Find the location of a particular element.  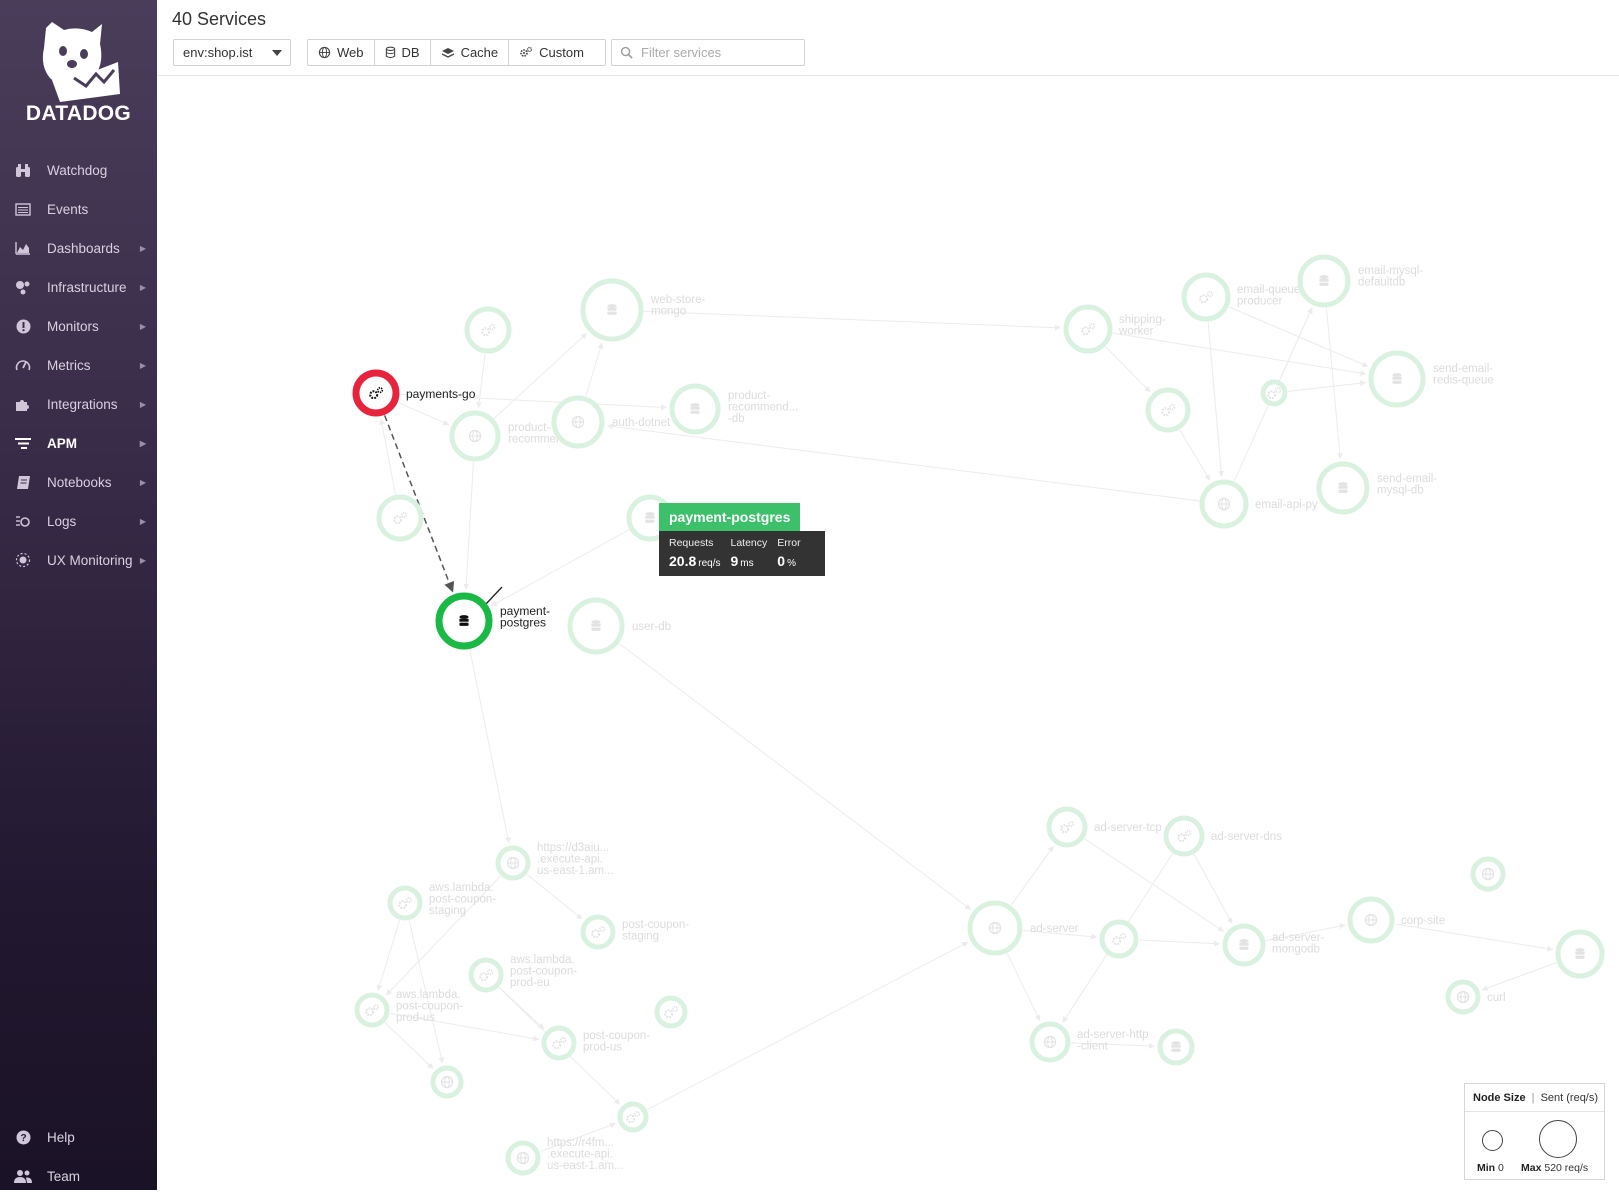

sidebar-item-infrastructure: Infrastructure ▶ is located at coordinates (78, 287).